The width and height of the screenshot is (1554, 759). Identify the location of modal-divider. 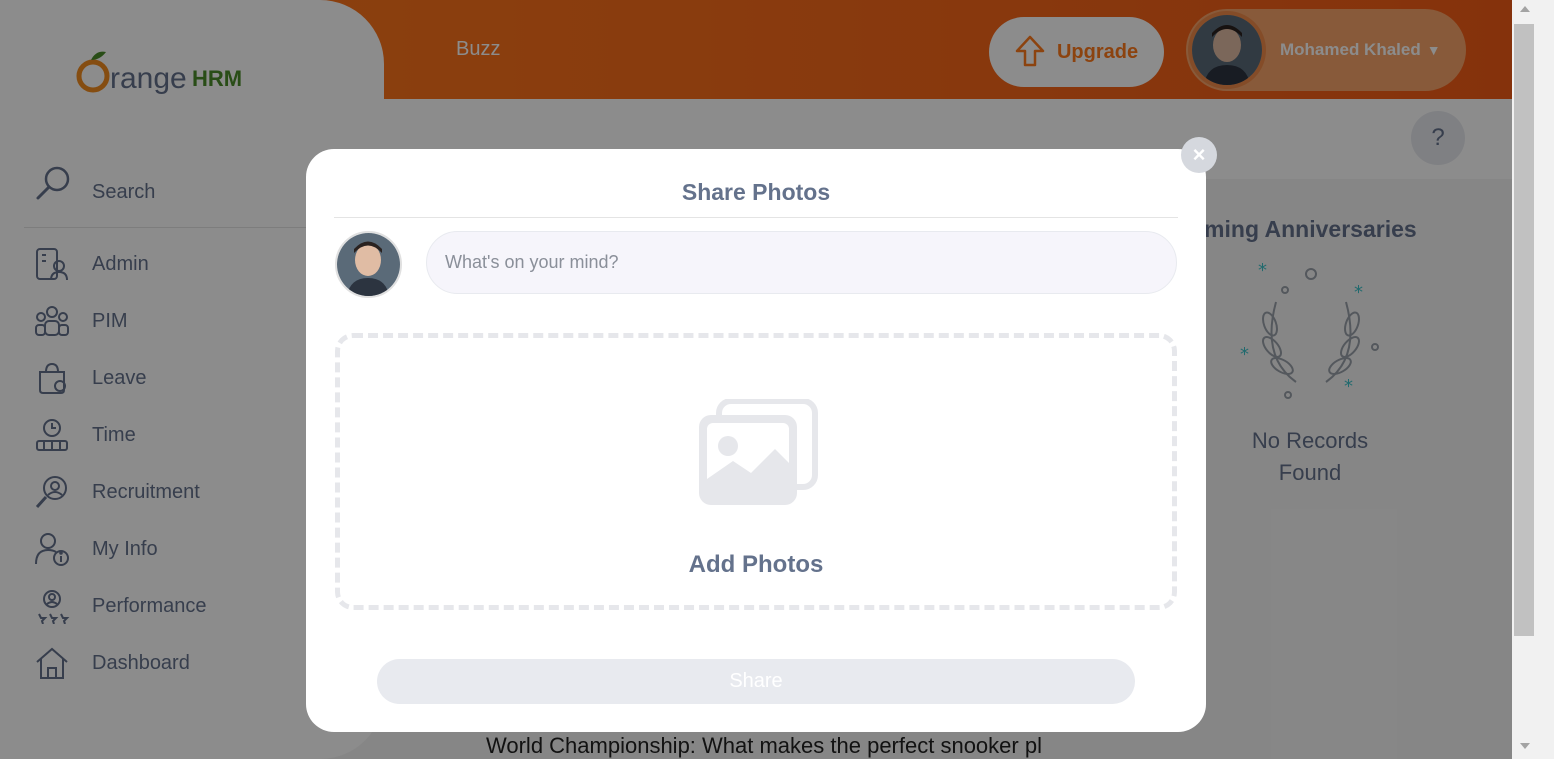
(756, 217).